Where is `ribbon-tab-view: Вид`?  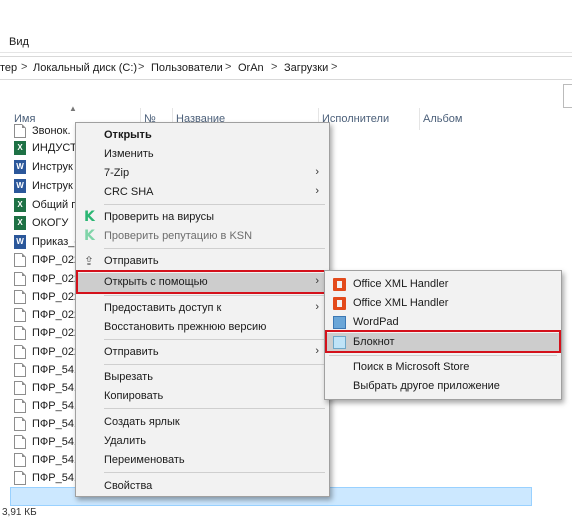 ribbon-tab-view: Вид is located at coordinates (19, 42).